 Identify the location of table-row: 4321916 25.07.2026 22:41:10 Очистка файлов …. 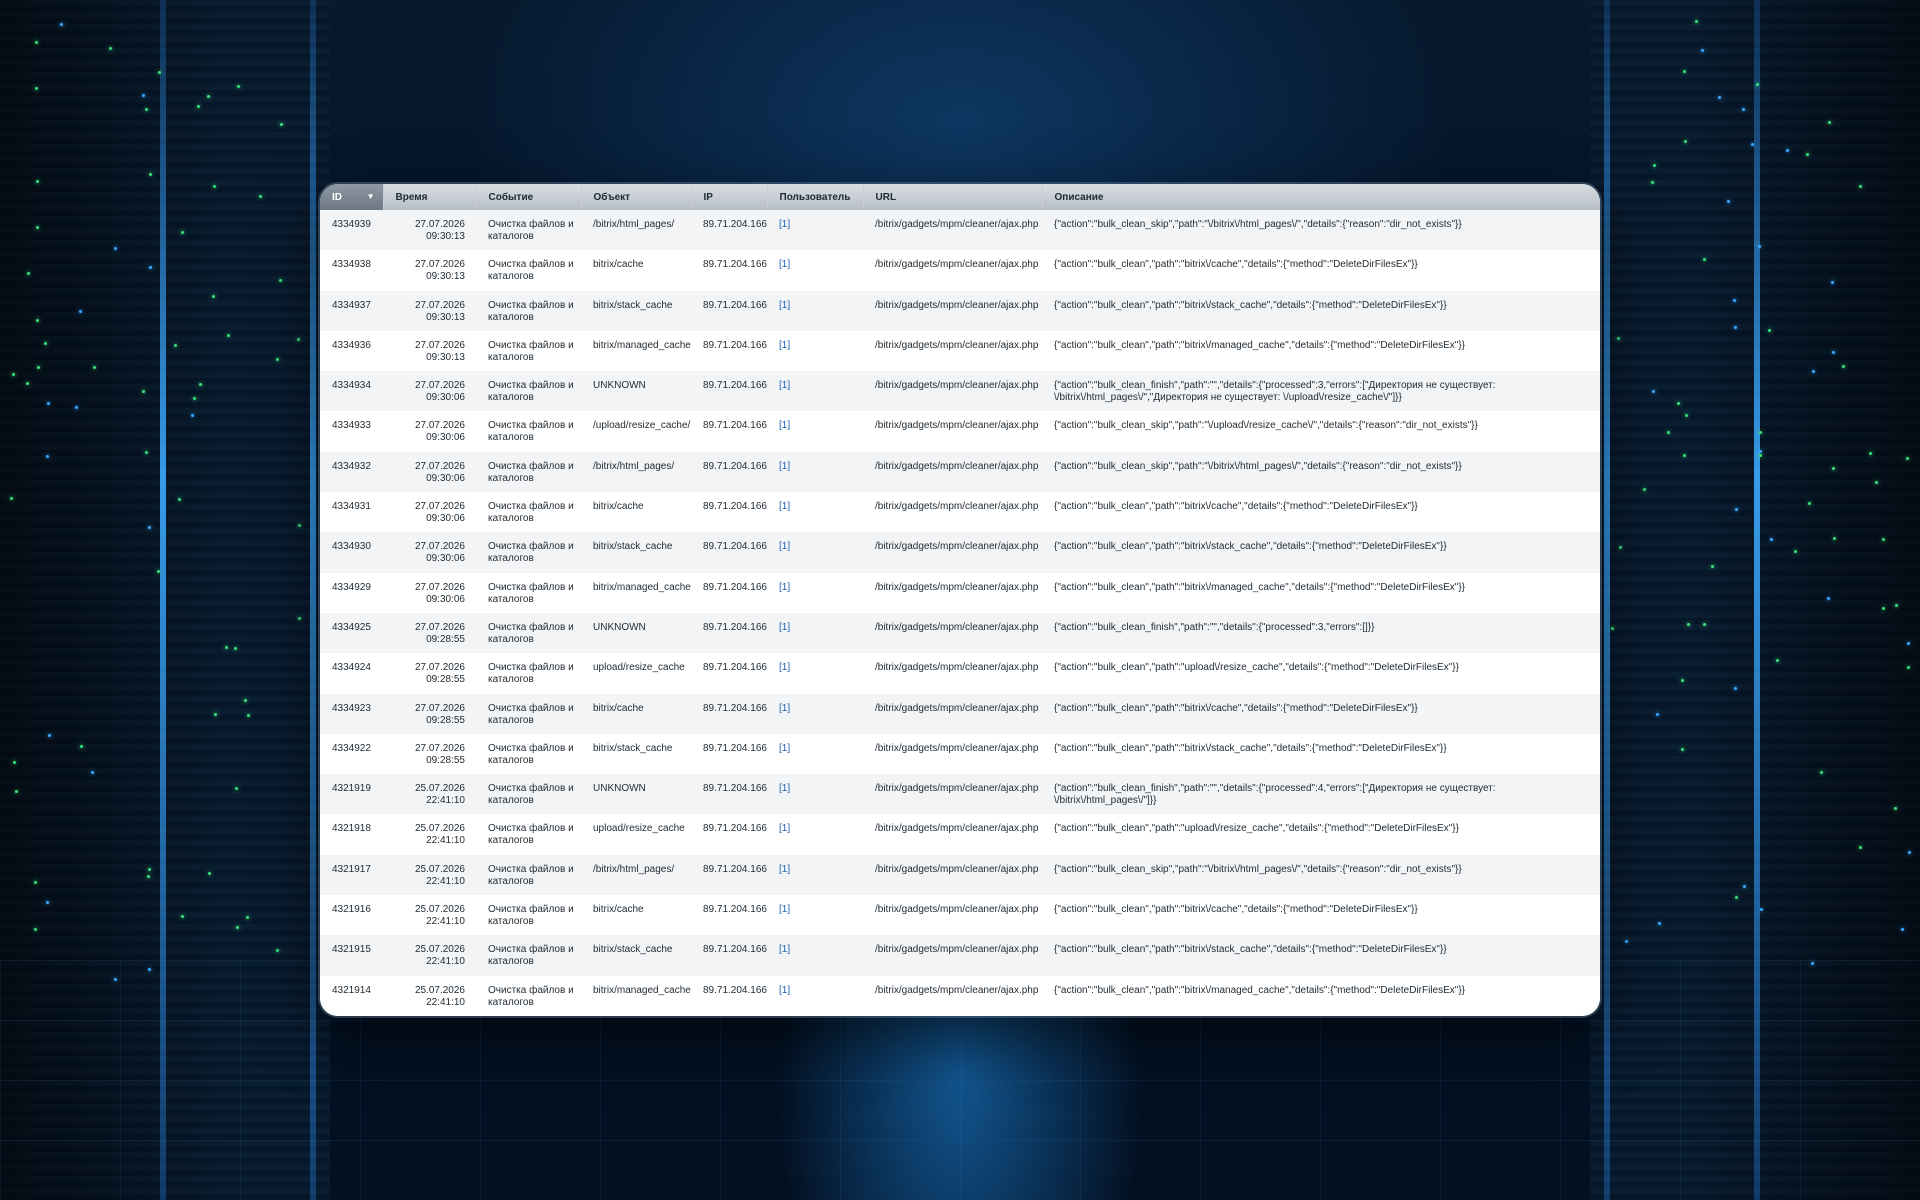
(960, 915).